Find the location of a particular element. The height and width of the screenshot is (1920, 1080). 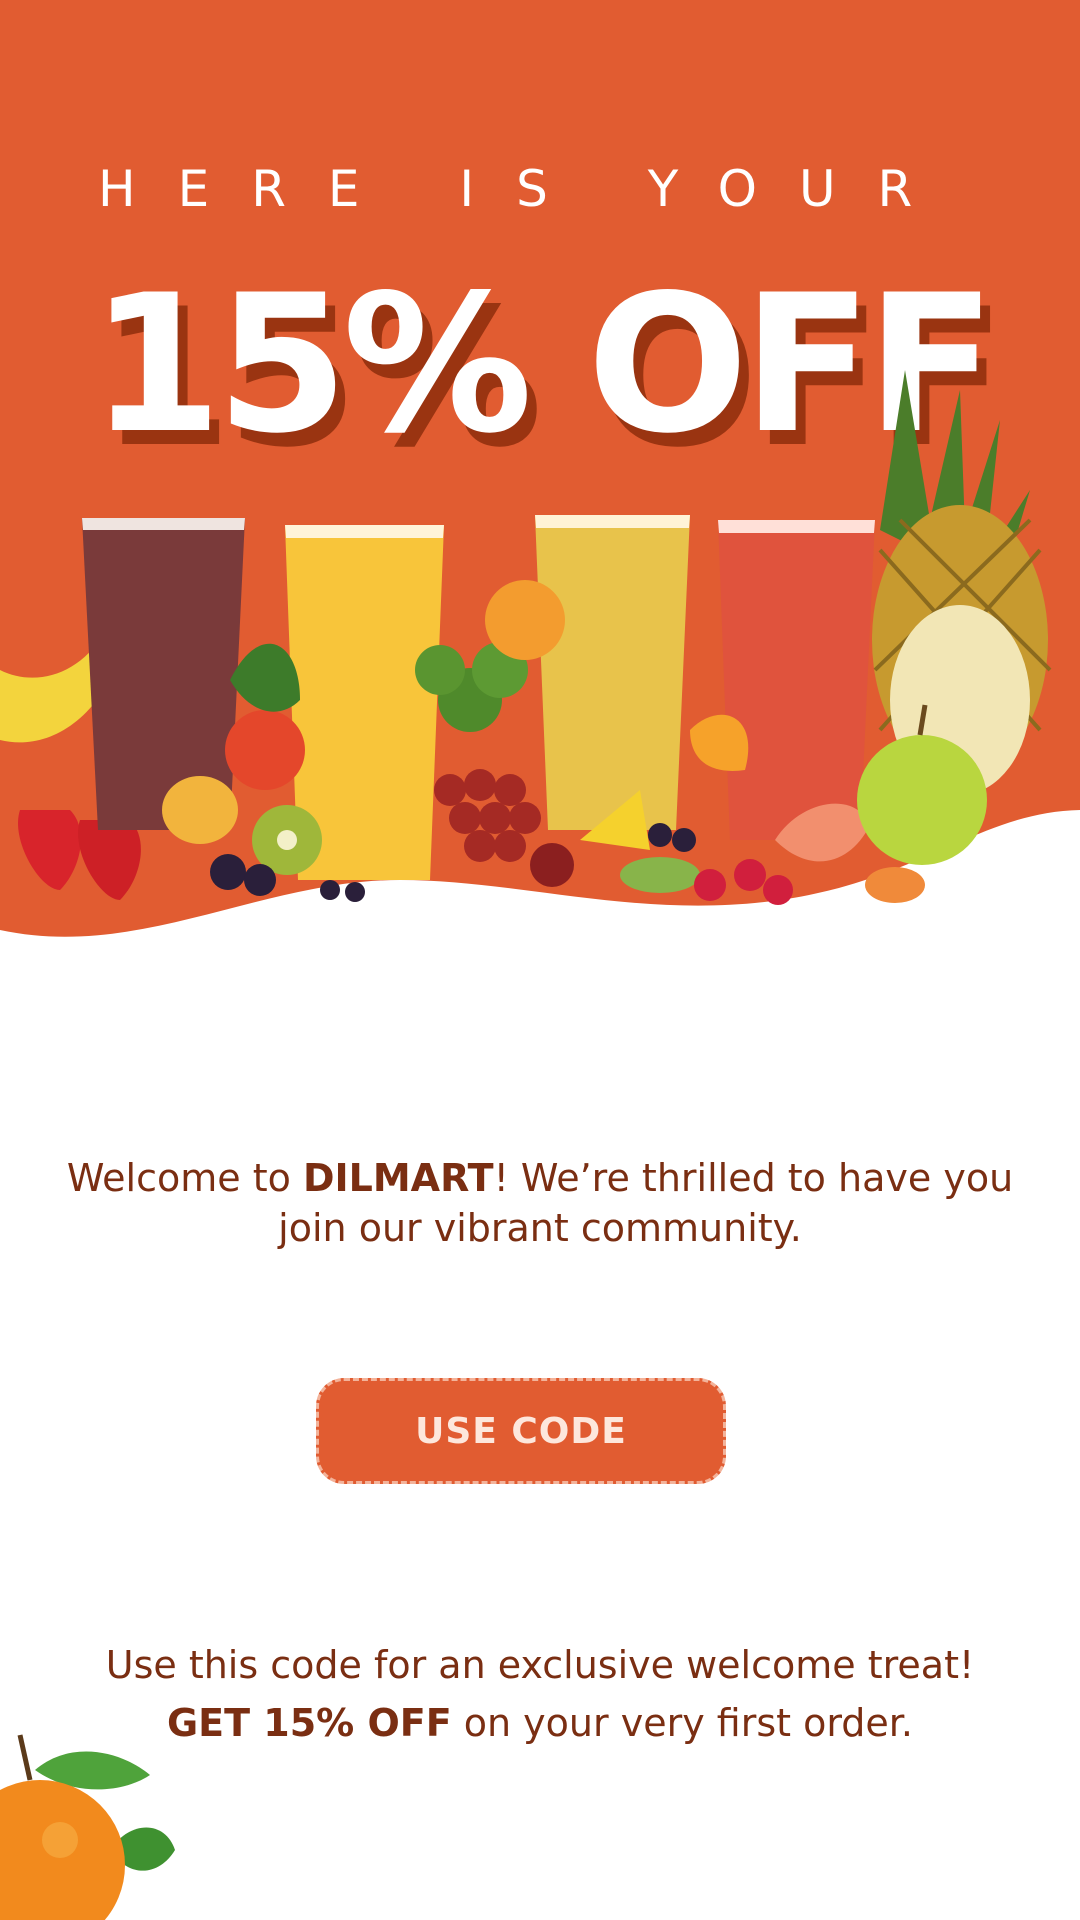

use-code-button: USE CODE is located at coordinates (521, 1431).